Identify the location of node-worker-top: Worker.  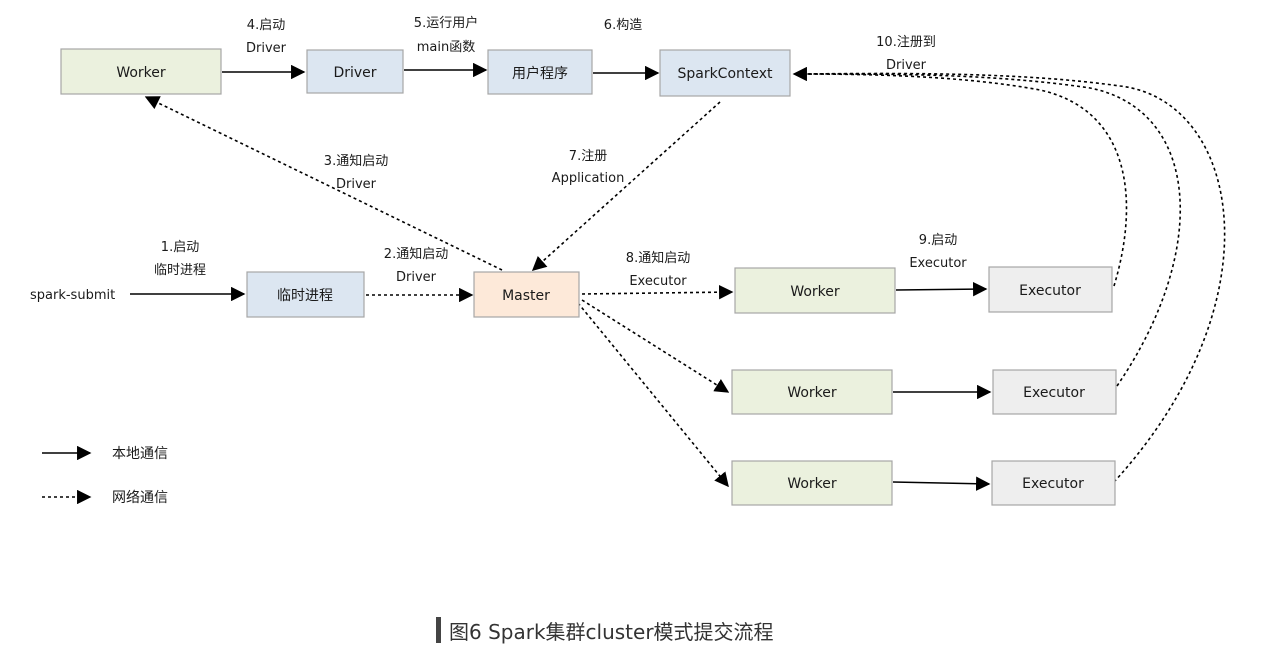
(141, 71).